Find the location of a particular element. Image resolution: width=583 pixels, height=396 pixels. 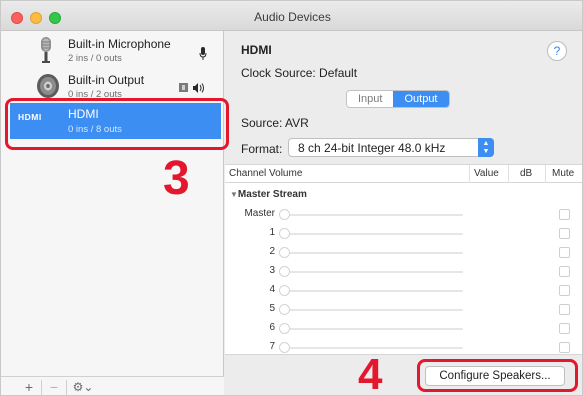

table-row: 6 is located at coordinates (403, 328).